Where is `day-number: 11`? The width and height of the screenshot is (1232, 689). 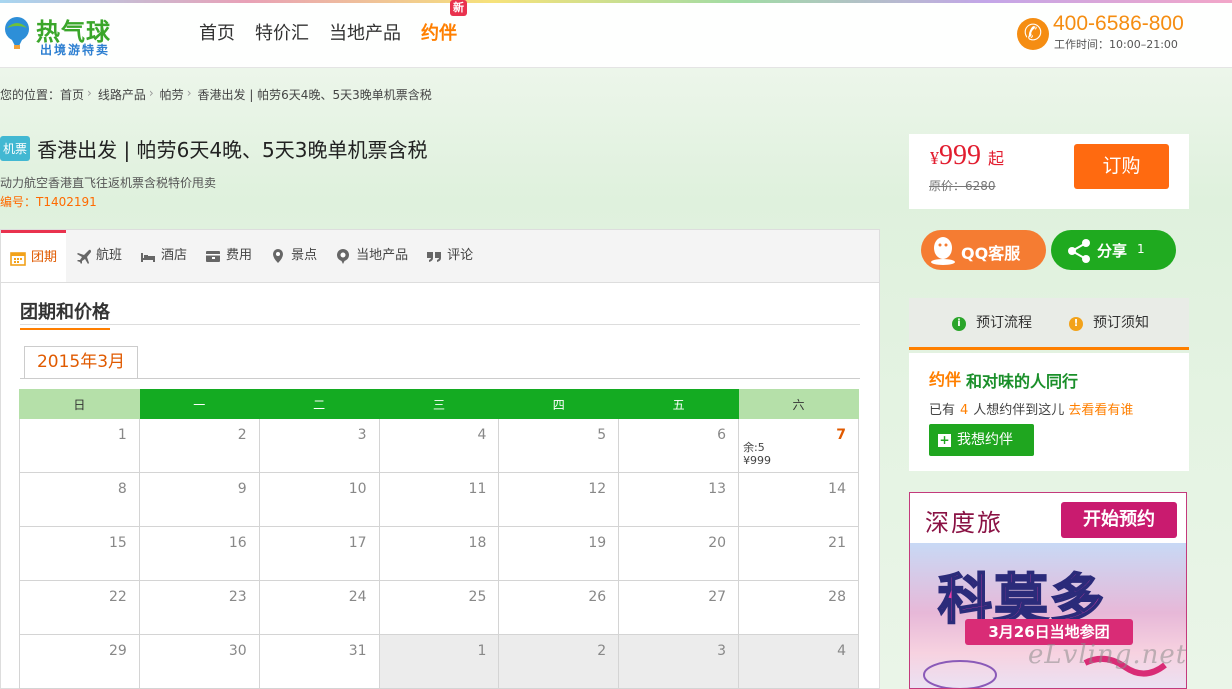
day-number: 11 is located at coordinates (477, 489).